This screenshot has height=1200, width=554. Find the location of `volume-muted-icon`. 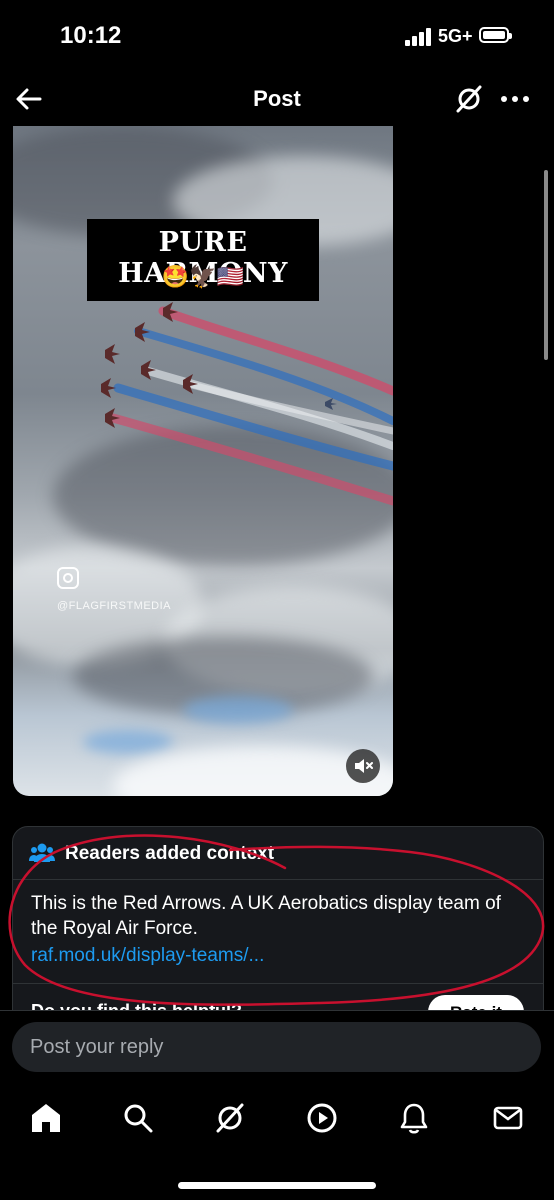

volume-muted-icon is located at coordinates (364, 766).